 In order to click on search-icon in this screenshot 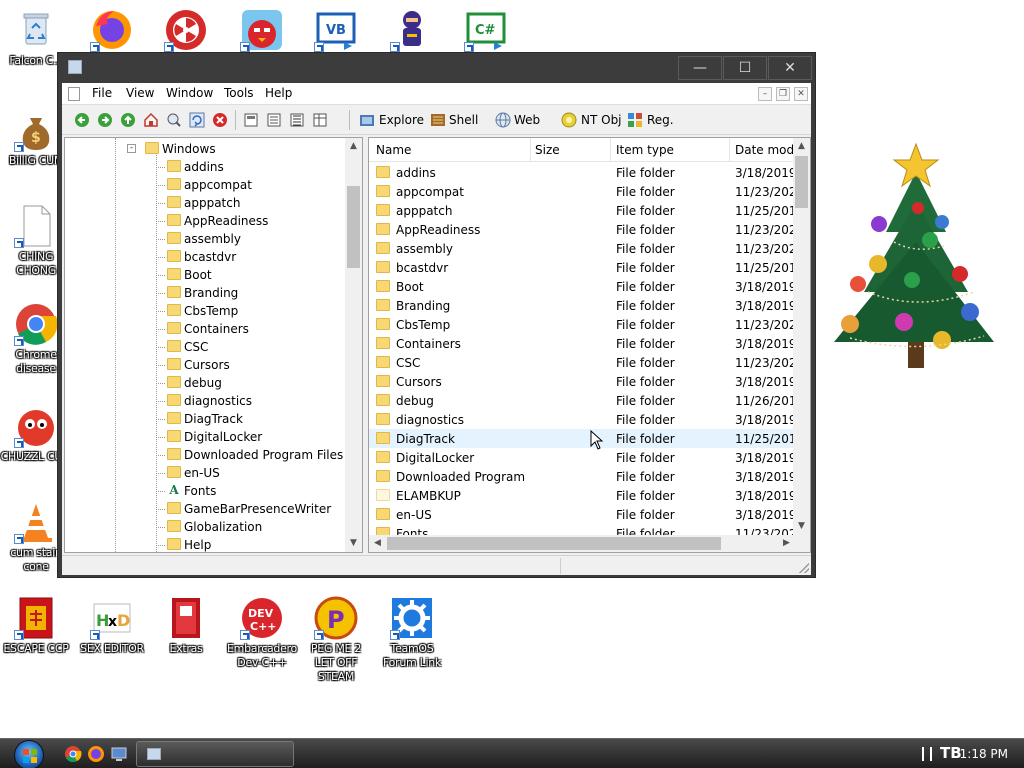, I will do `click(174, 120)`.